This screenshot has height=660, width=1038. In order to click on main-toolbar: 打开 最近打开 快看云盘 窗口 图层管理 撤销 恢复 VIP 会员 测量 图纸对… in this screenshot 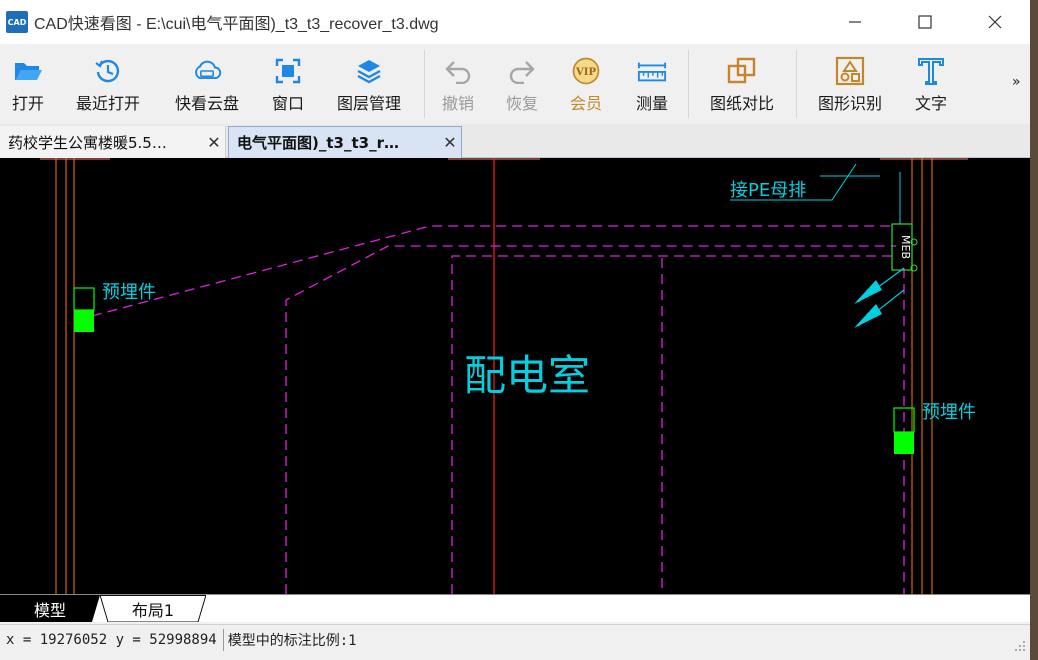, I will do `click(515, 84)`.